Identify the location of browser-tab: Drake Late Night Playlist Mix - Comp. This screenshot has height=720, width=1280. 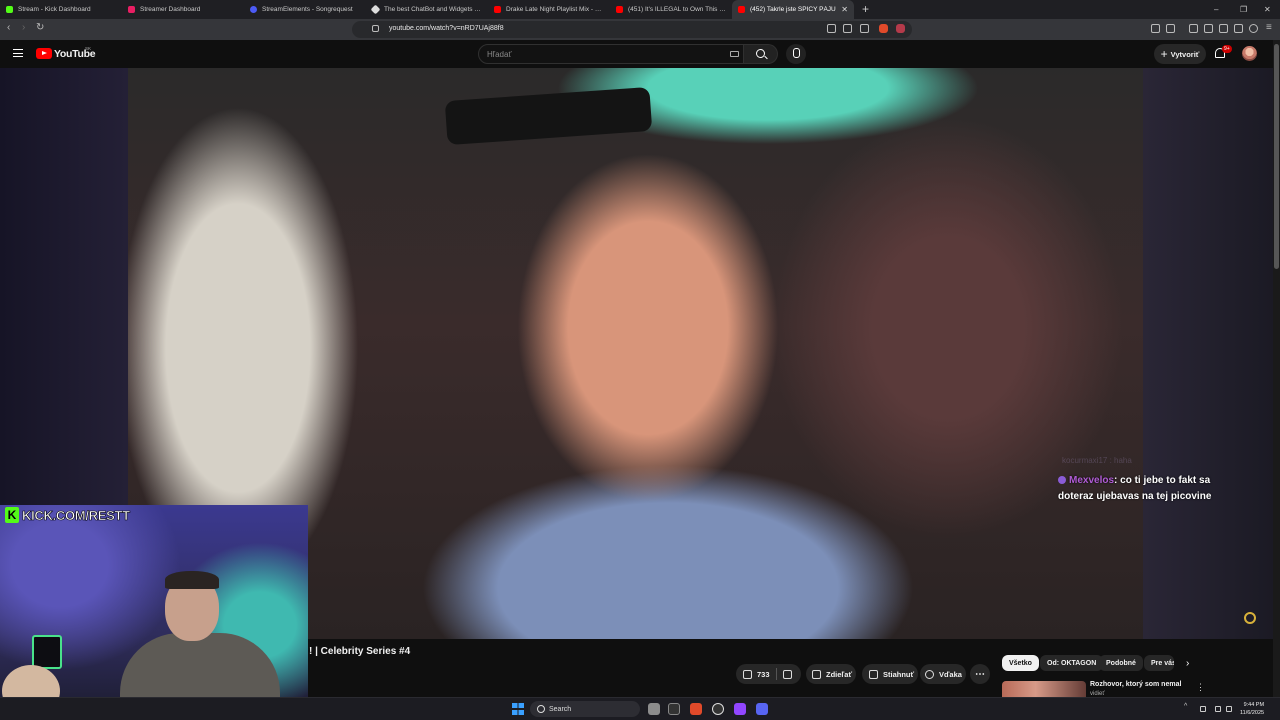
(549, 9).